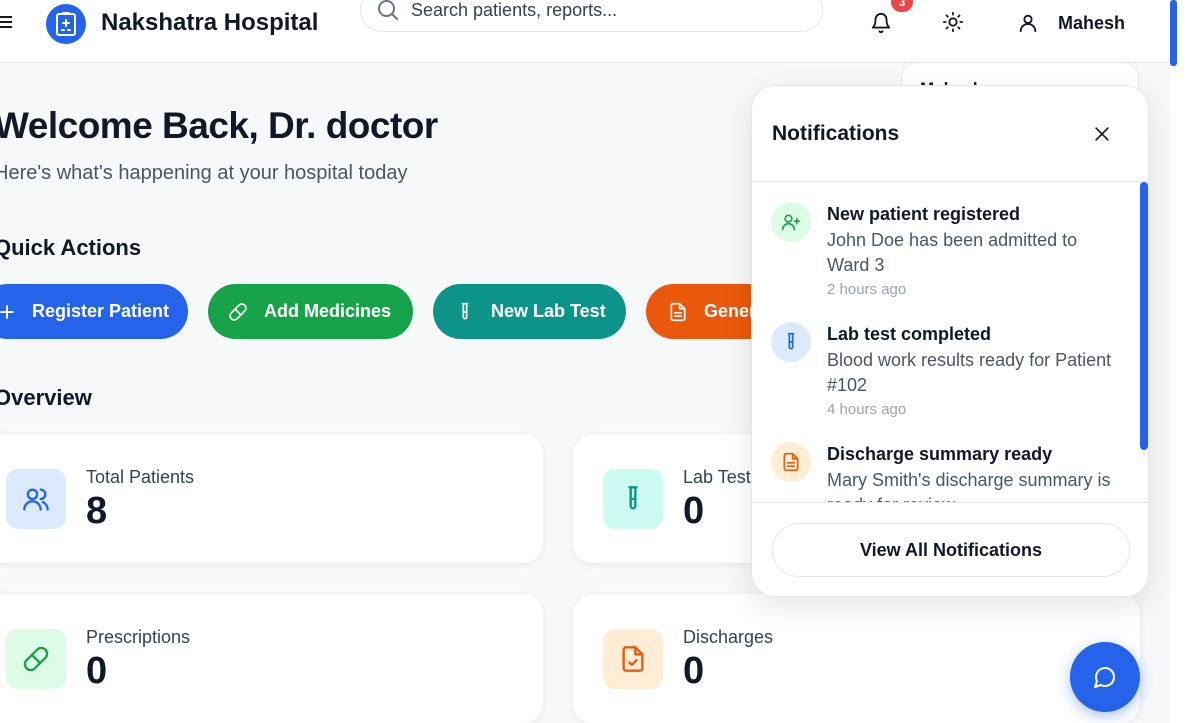 Image resolution: width=1188 pixels, height=723 pixels. I want to click on new-lab-test-button: New Lab Test, so click(529, 311).